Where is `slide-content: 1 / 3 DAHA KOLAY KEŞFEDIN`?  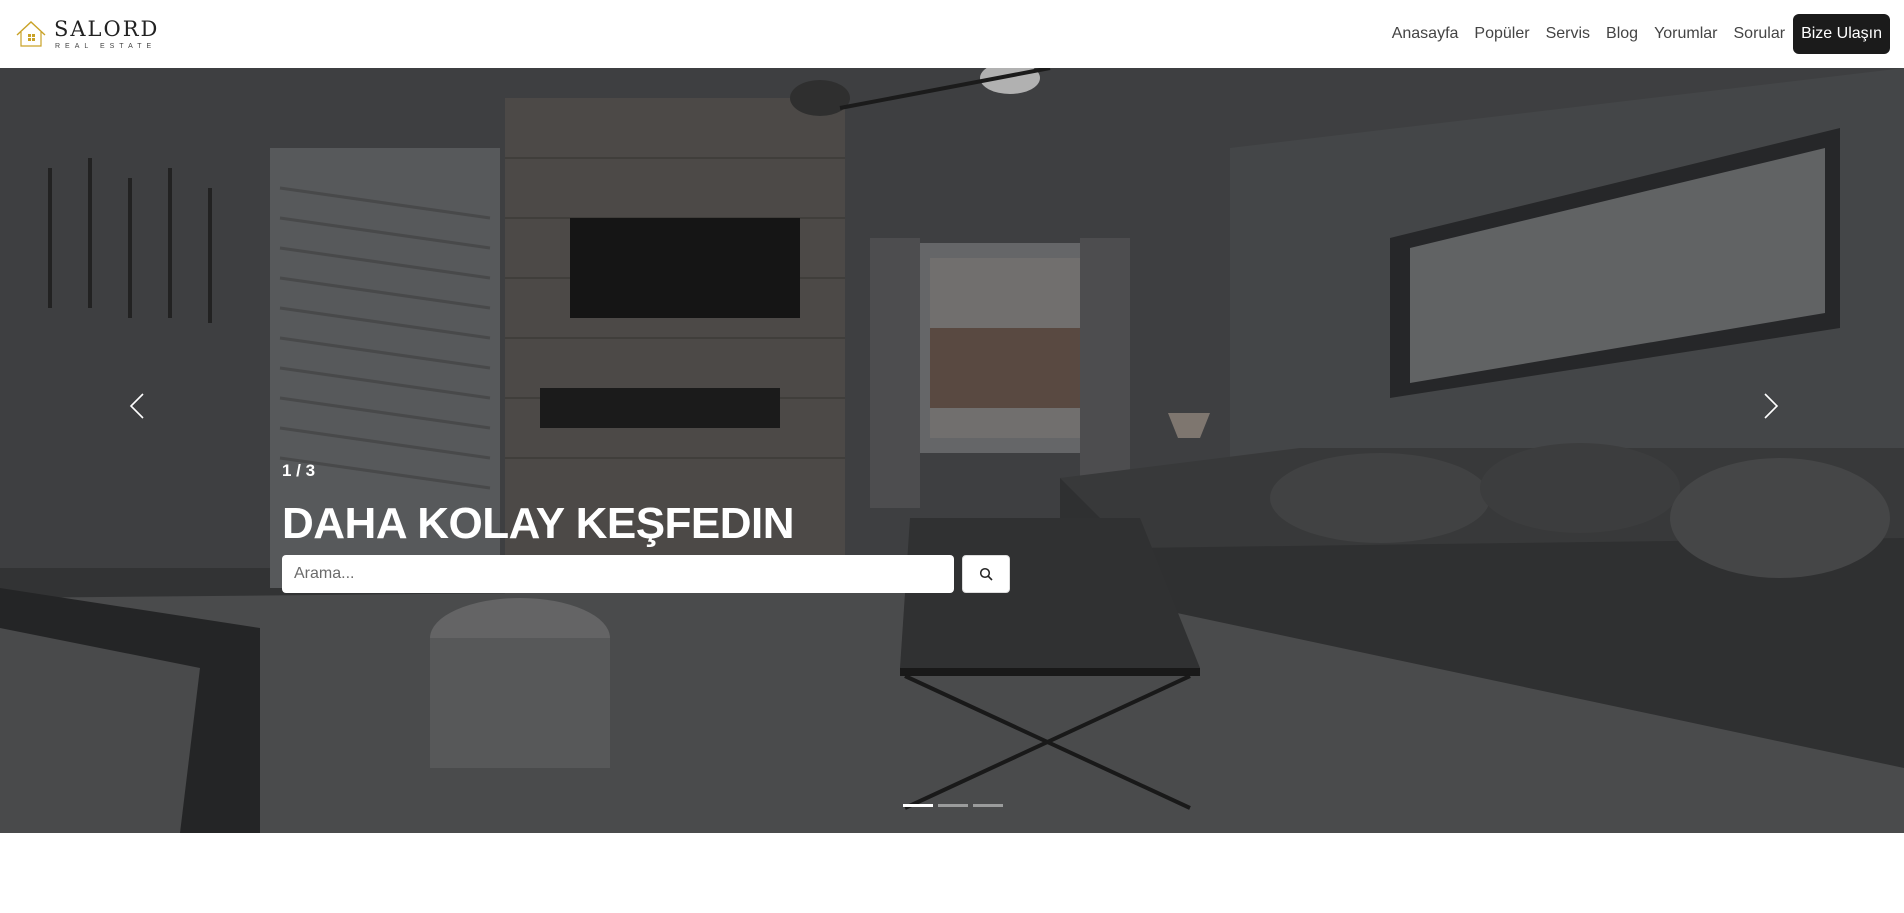
slide-content: 1 / 3 DAHA KOLAY KEŞFEDIN is located at coordinates (662, 527).